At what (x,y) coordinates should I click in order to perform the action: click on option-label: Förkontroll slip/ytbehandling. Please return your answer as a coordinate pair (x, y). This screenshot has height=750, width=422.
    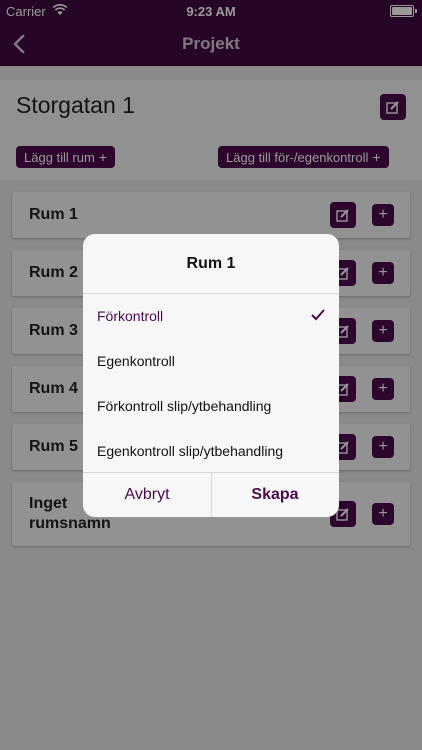
    Looking at the image, I should click on (184, 406).